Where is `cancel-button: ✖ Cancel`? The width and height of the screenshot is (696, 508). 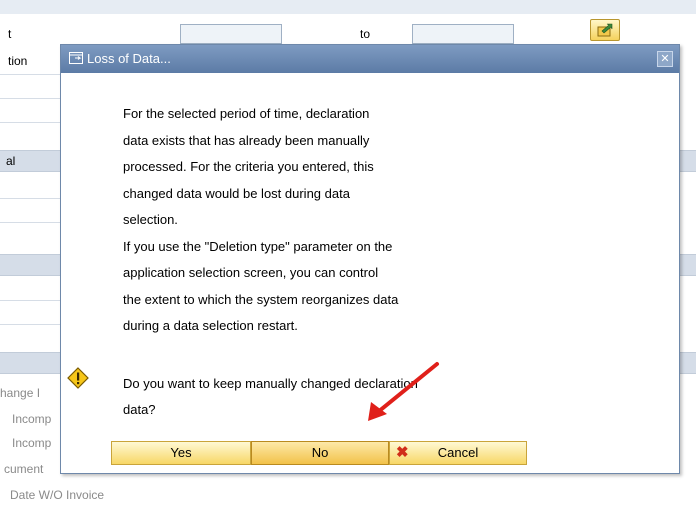
cancel-button: ✖ Cancel is located at coordinates (458, 453).